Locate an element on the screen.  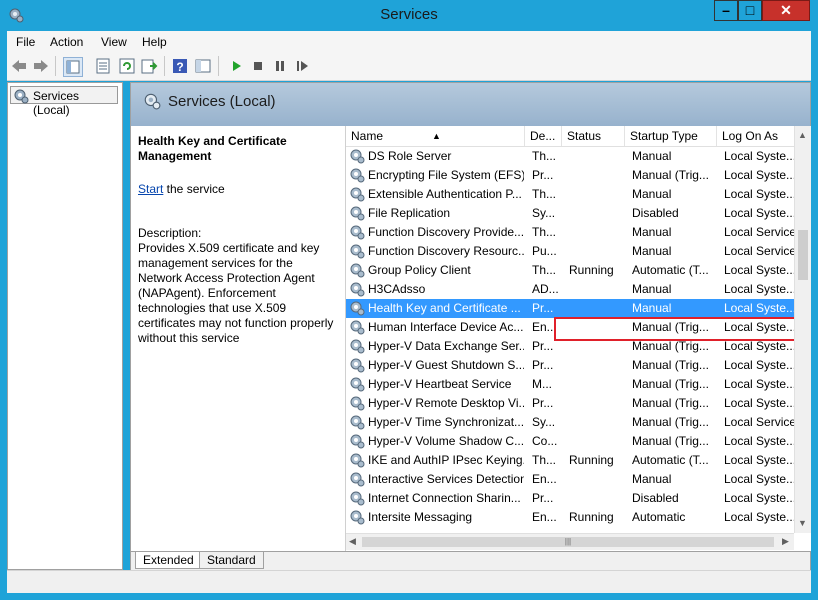
column-name: Name ▲ is located at coordinates (435, 136).